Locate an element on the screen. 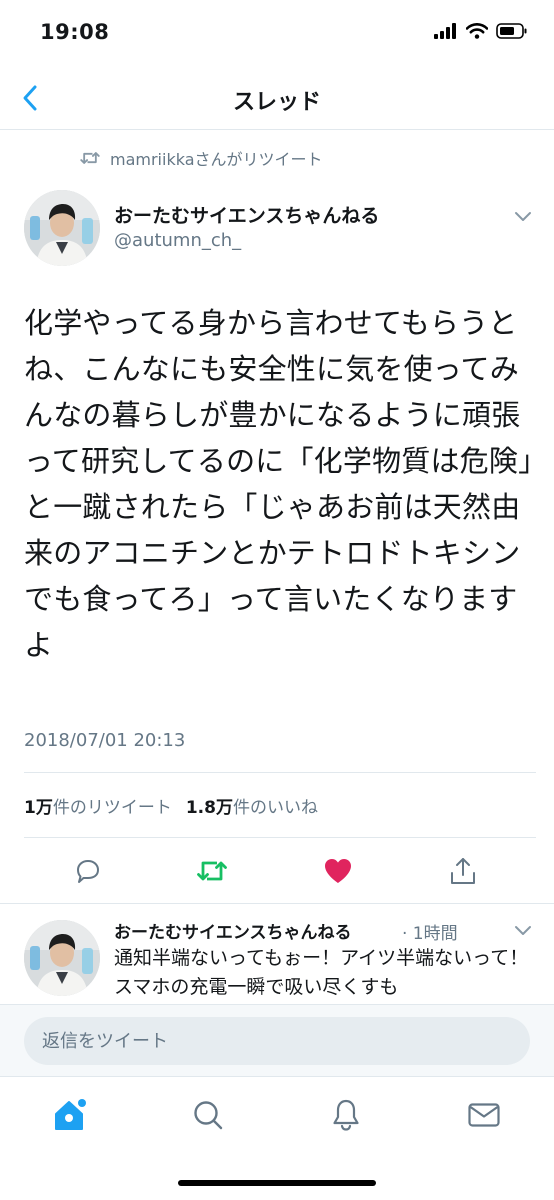 This screenshot has width=554, height=1200. reply-time: · 1時間 is located at coordinates (430, 934).